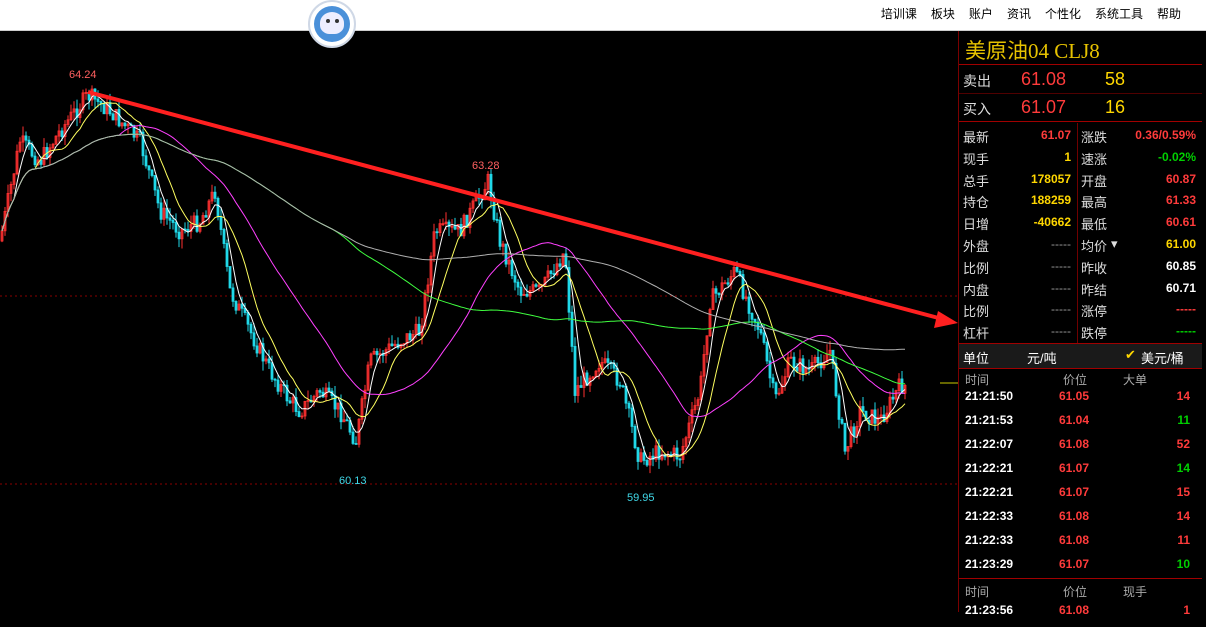 This screenshot has width=1206, height=627. I want to click on tick-price: 61.07, so click(1074, 564).